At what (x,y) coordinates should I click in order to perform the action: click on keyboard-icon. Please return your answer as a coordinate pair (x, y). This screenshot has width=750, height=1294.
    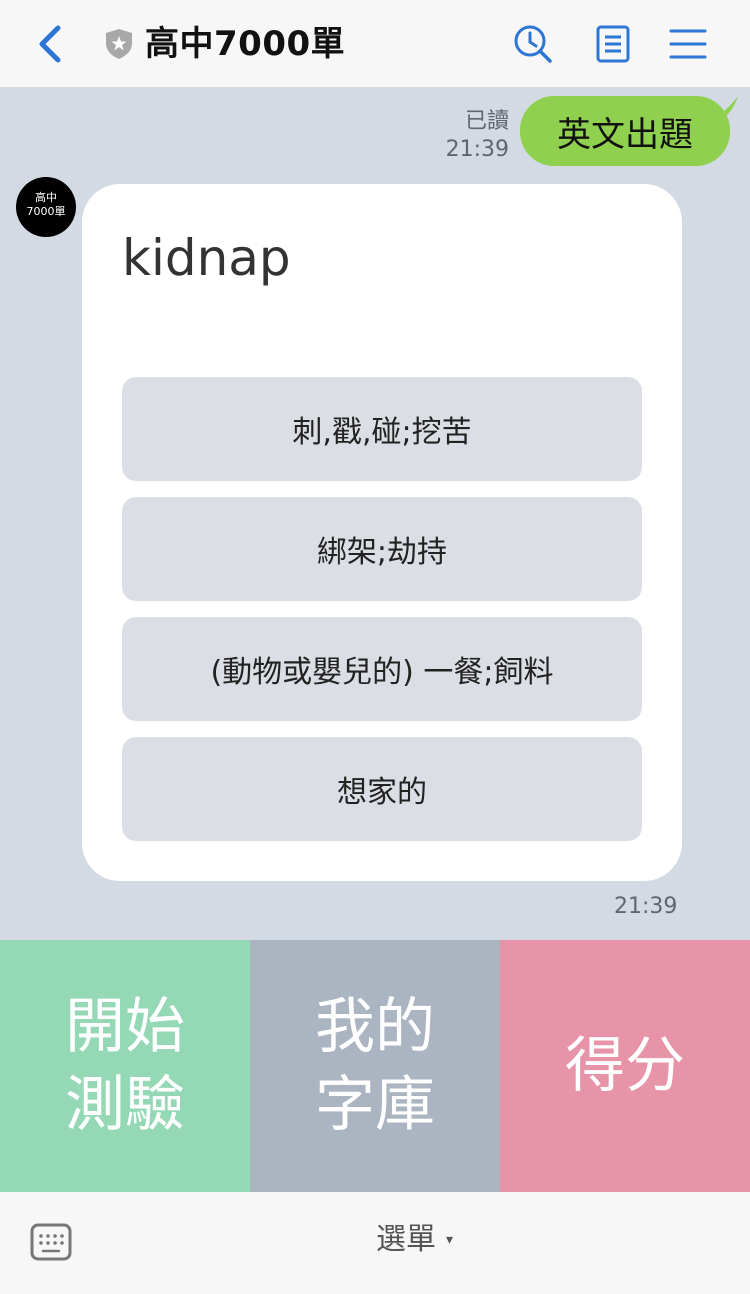
    Looking at the image, I should click on (51, 1242).